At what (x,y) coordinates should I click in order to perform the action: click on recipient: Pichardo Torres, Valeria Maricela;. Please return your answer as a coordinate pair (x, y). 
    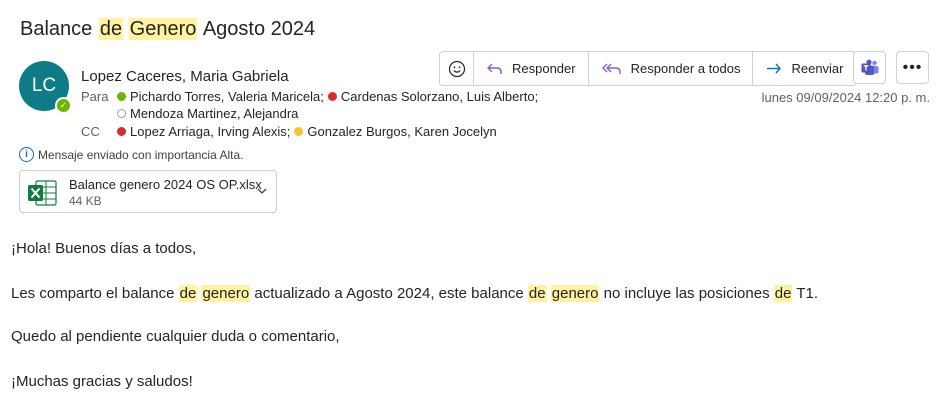
    Looking at the image, I should click on (220, 96).